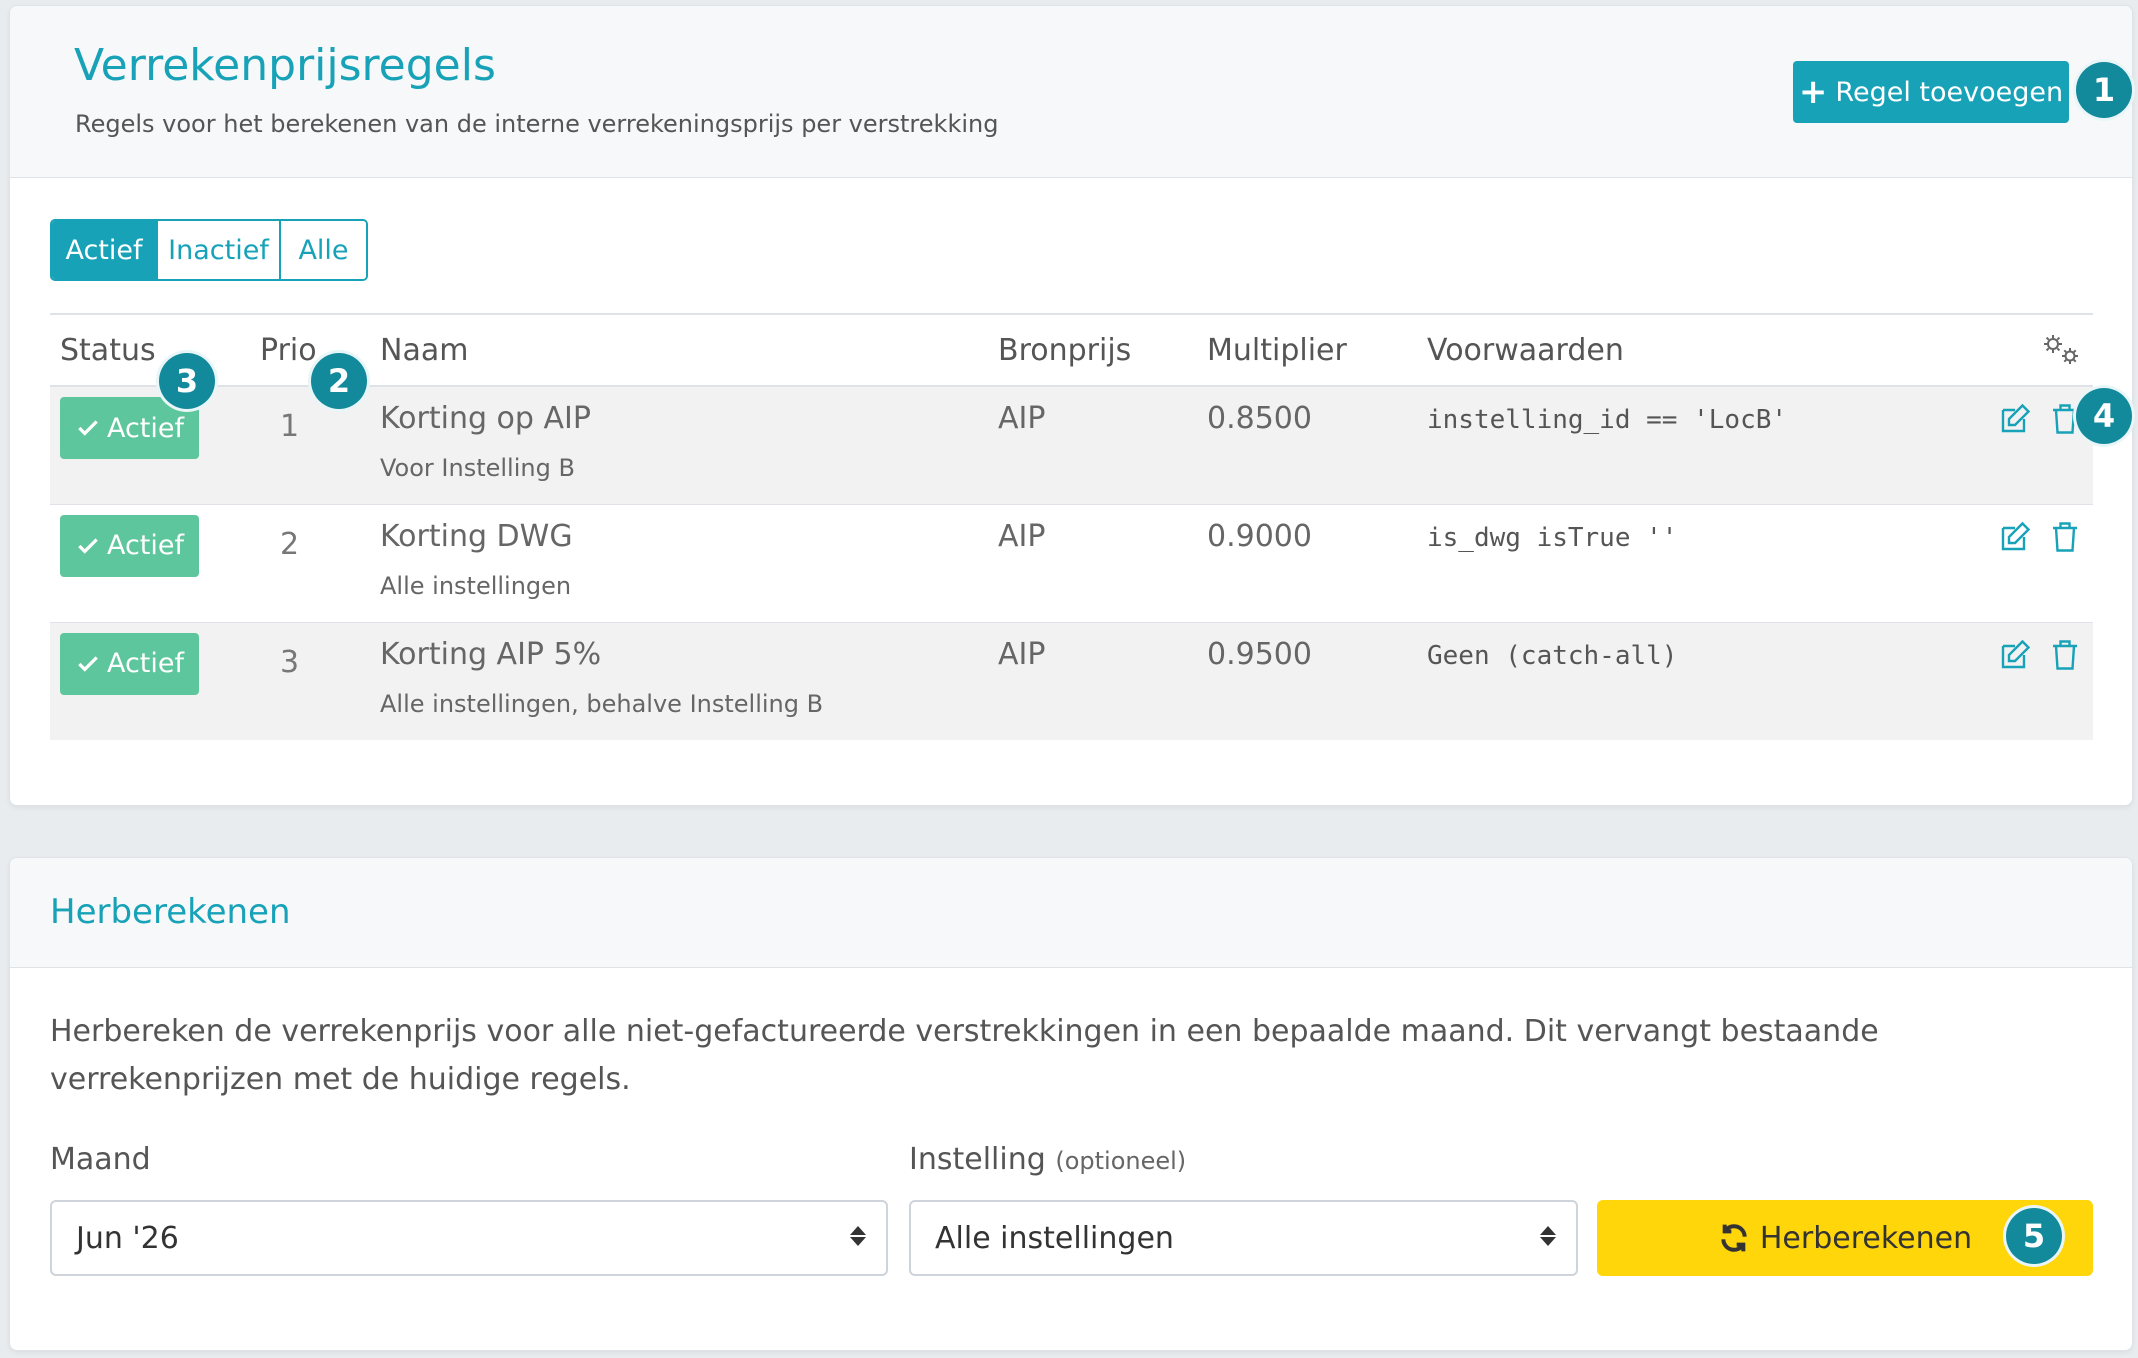 The width and height of the screenshot is (2138, 1358). I want to click on gears-icon, so click(2062, 350).